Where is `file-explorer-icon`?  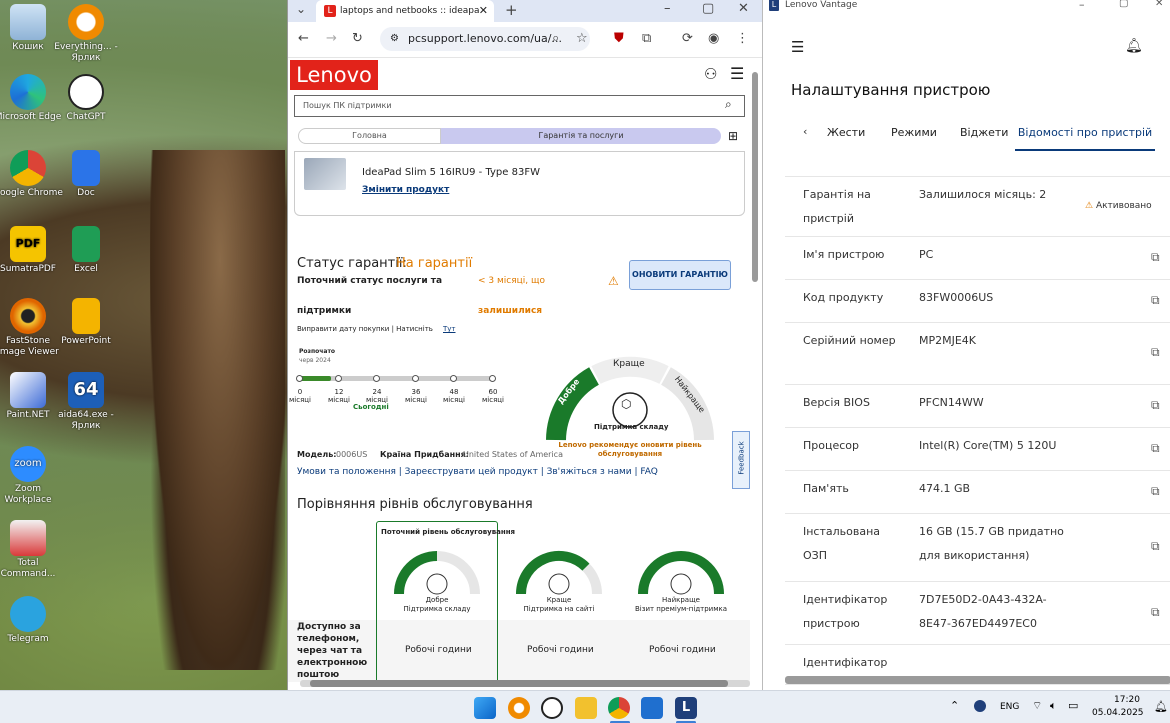 file-explorer-icon is located at coordinates (586, 708).